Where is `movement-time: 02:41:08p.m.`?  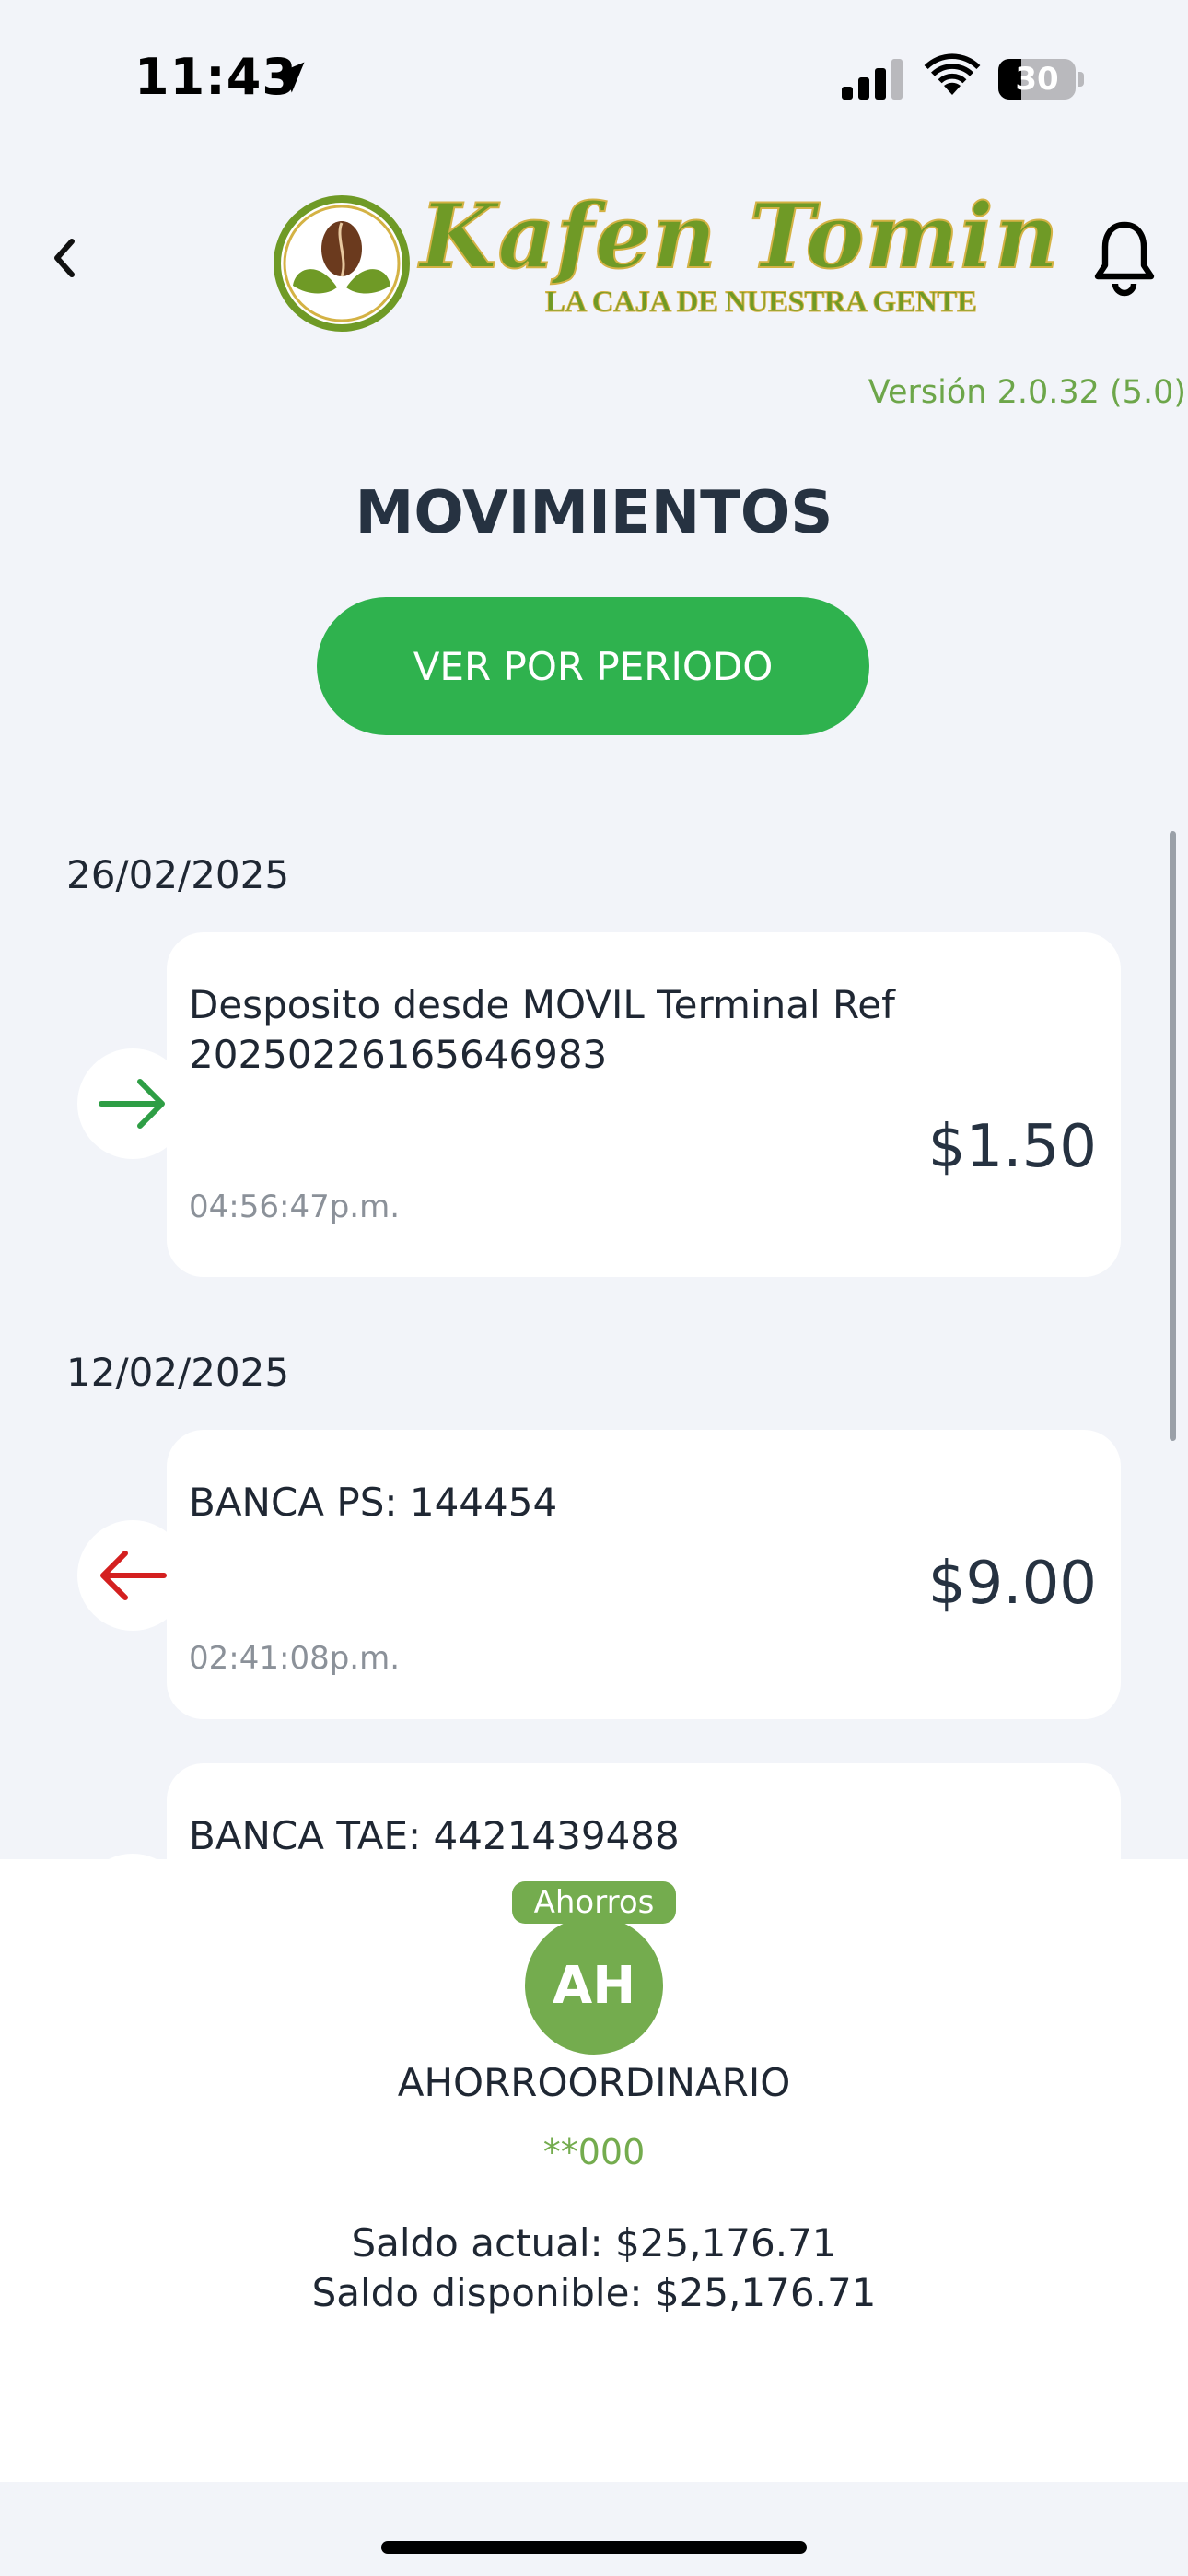
movement-time: 02:41:08p.m. is located at coordinates (295, 1659).